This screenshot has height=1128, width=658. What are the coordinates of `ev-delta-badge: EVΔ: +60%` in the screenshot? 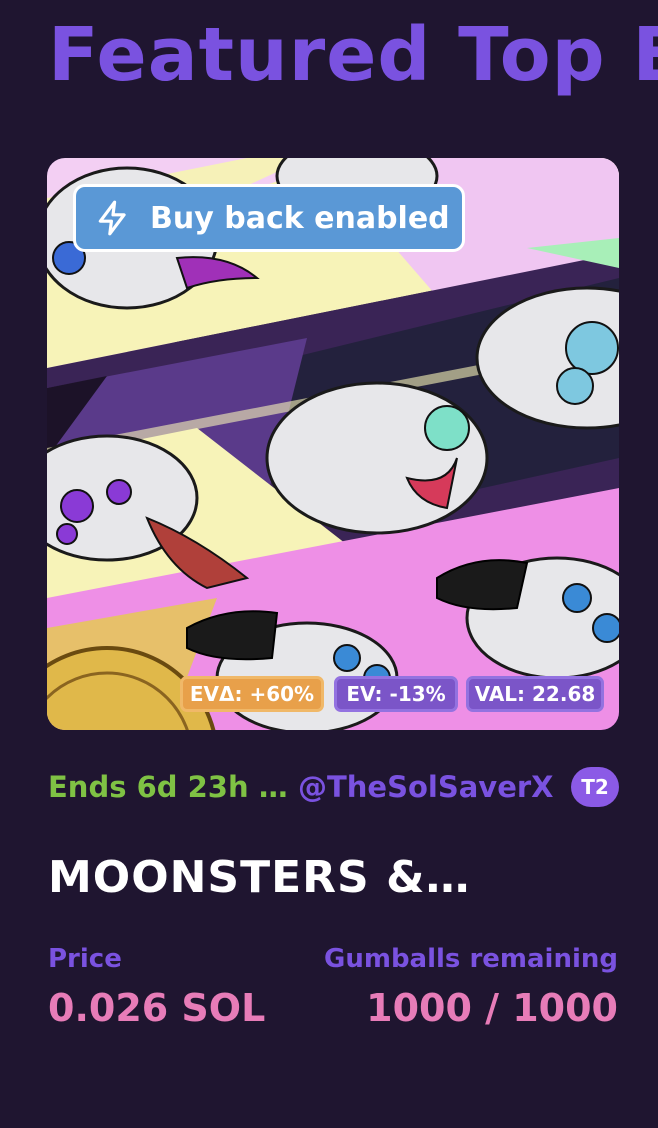 It's located at (252, 694).